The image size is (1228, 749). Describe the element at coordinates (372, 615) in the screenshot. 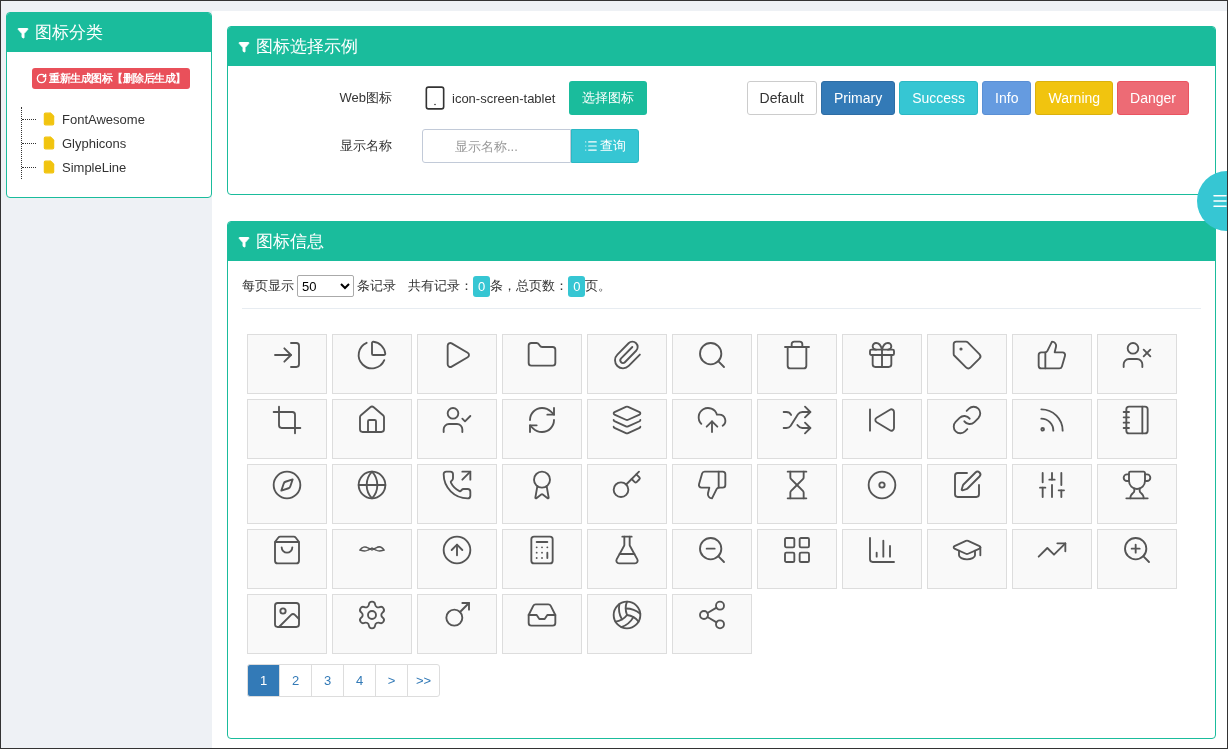

I see `settings-icon` at that location.